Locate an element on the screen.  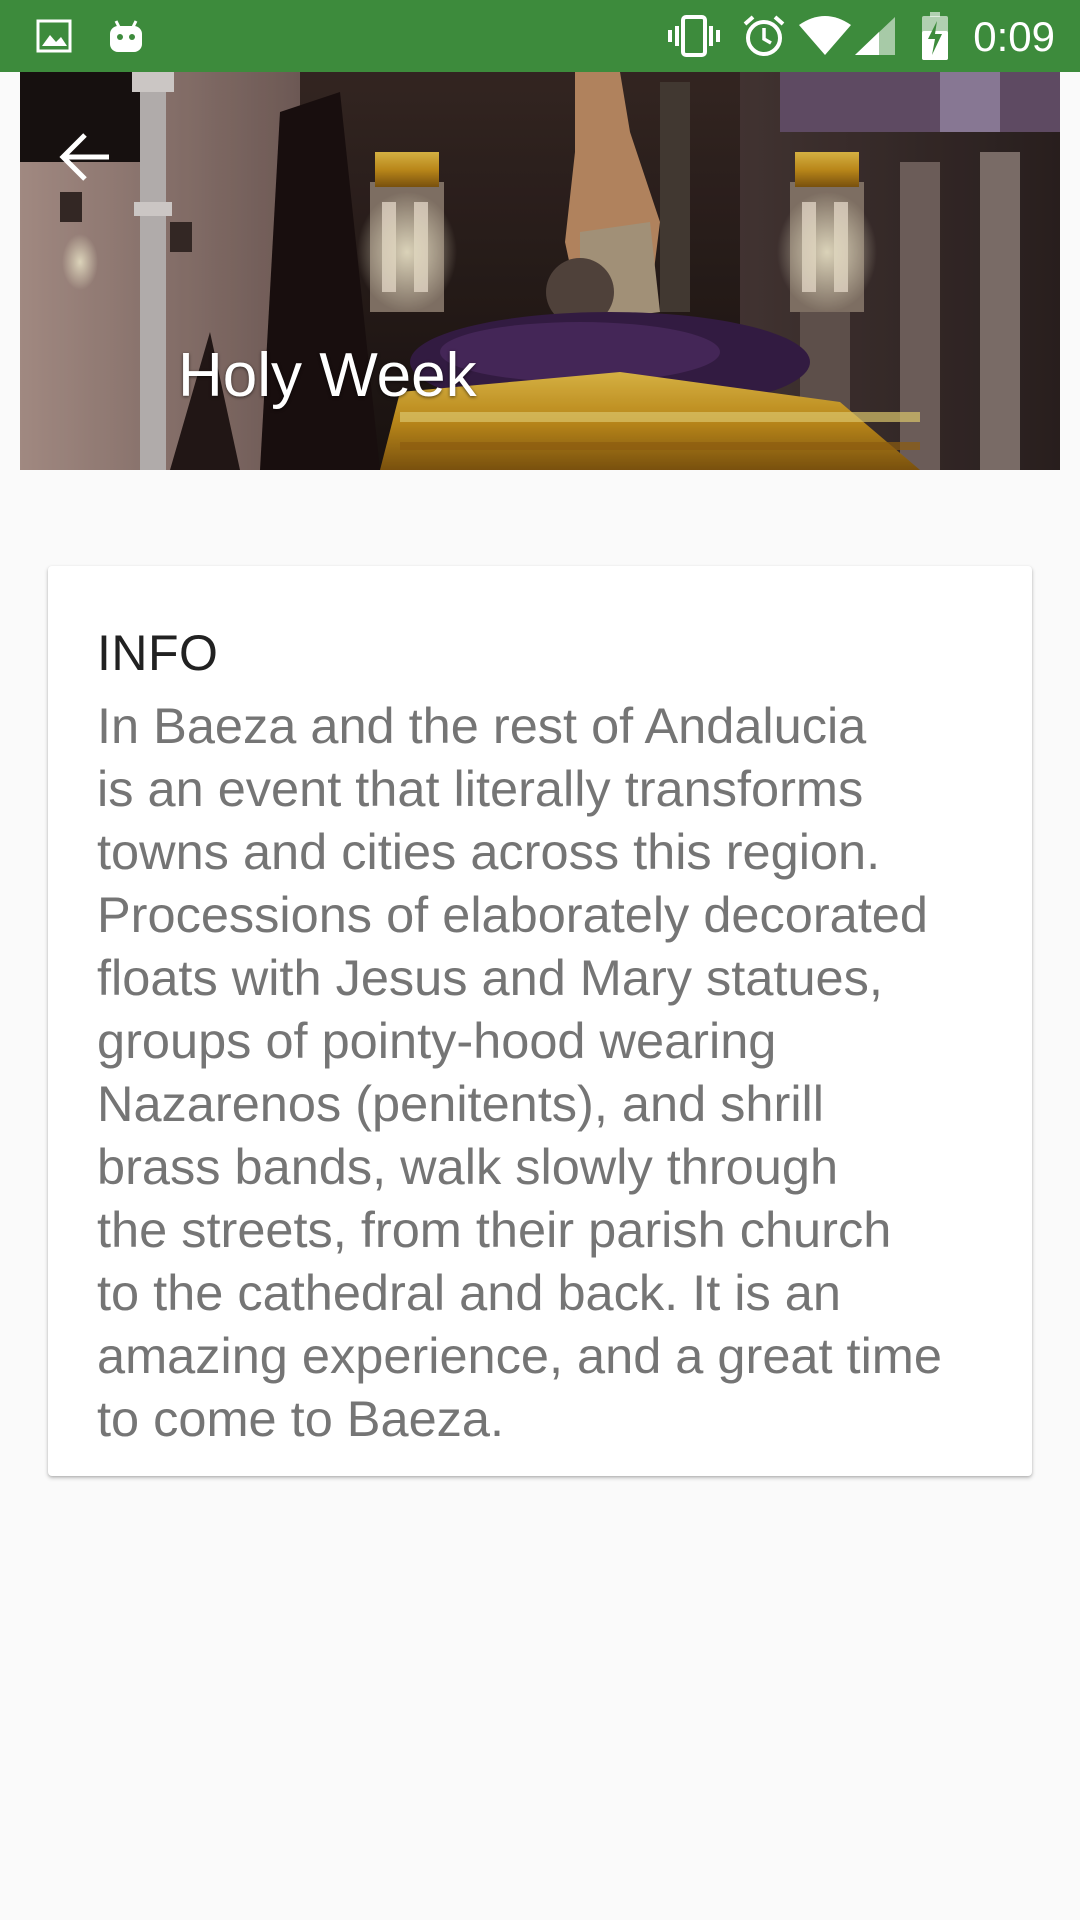
gallery-notification-icon is located at coordinates (54, 36).